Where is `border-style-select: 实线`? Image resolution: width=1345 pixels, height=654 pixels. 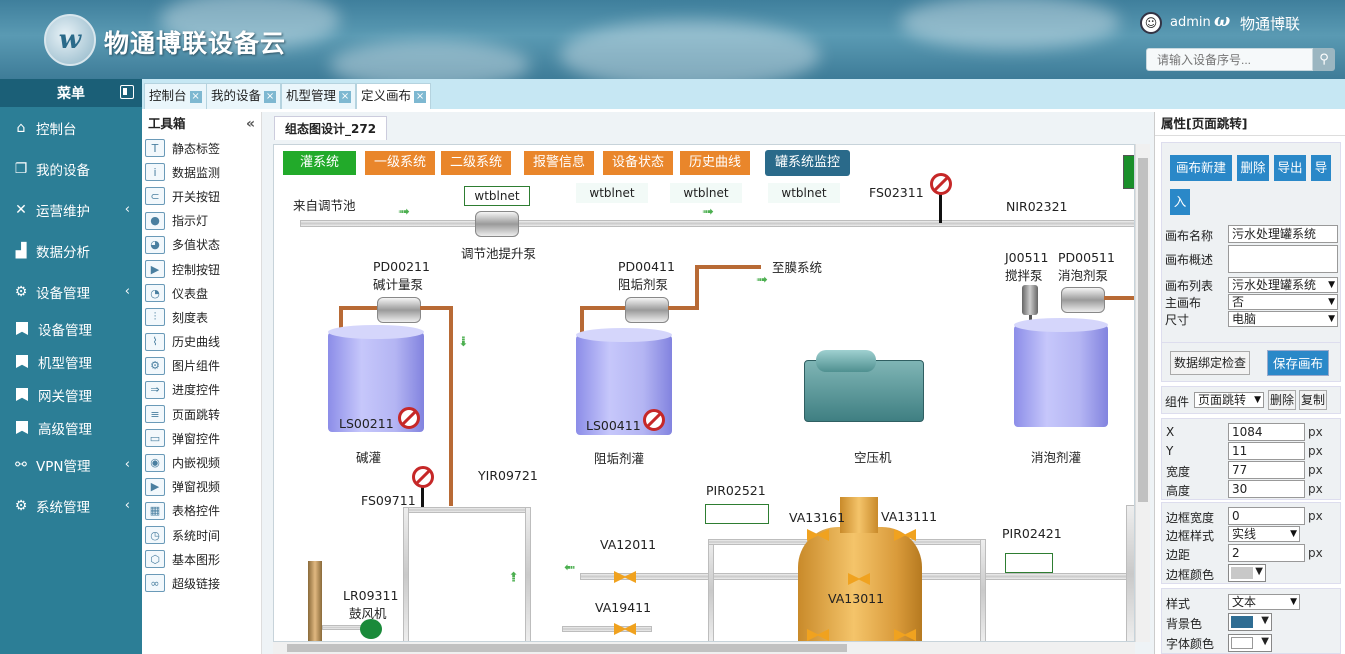 border-style-select: 实线 is located at coordinates (1264, 534).